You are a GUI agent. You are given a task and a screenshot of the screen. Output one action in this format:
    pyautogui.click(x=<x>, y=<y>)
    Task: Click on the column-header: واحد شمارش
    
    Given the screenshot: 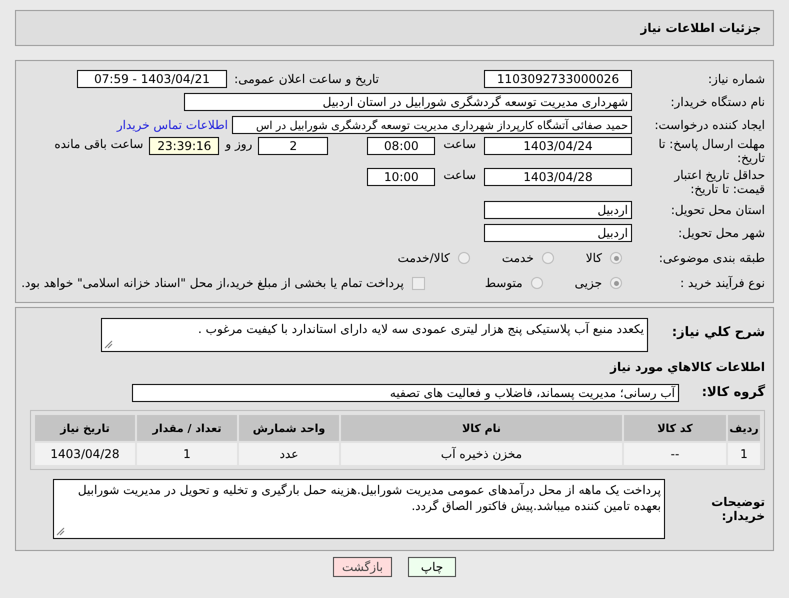 What is the action you would take?
    pyautogui.click(x=289, y=428)
    